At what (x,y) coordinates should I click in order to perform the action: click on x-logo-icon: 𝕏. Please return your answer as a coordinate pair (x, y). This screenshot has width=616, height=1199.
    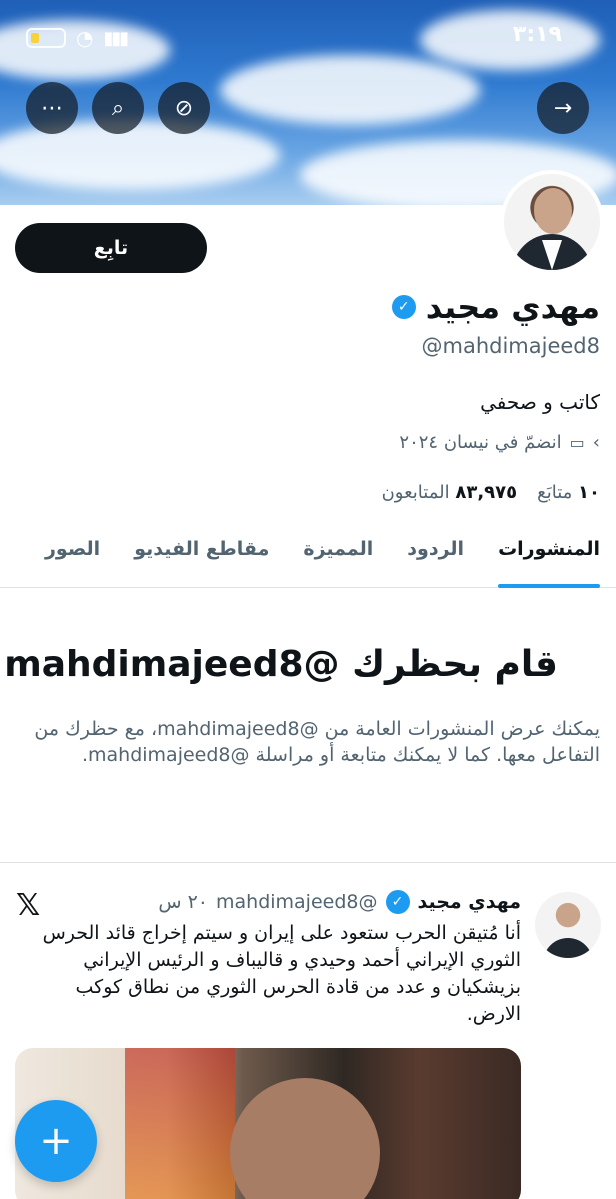
    Looking at the image, I should click on (28, 905).